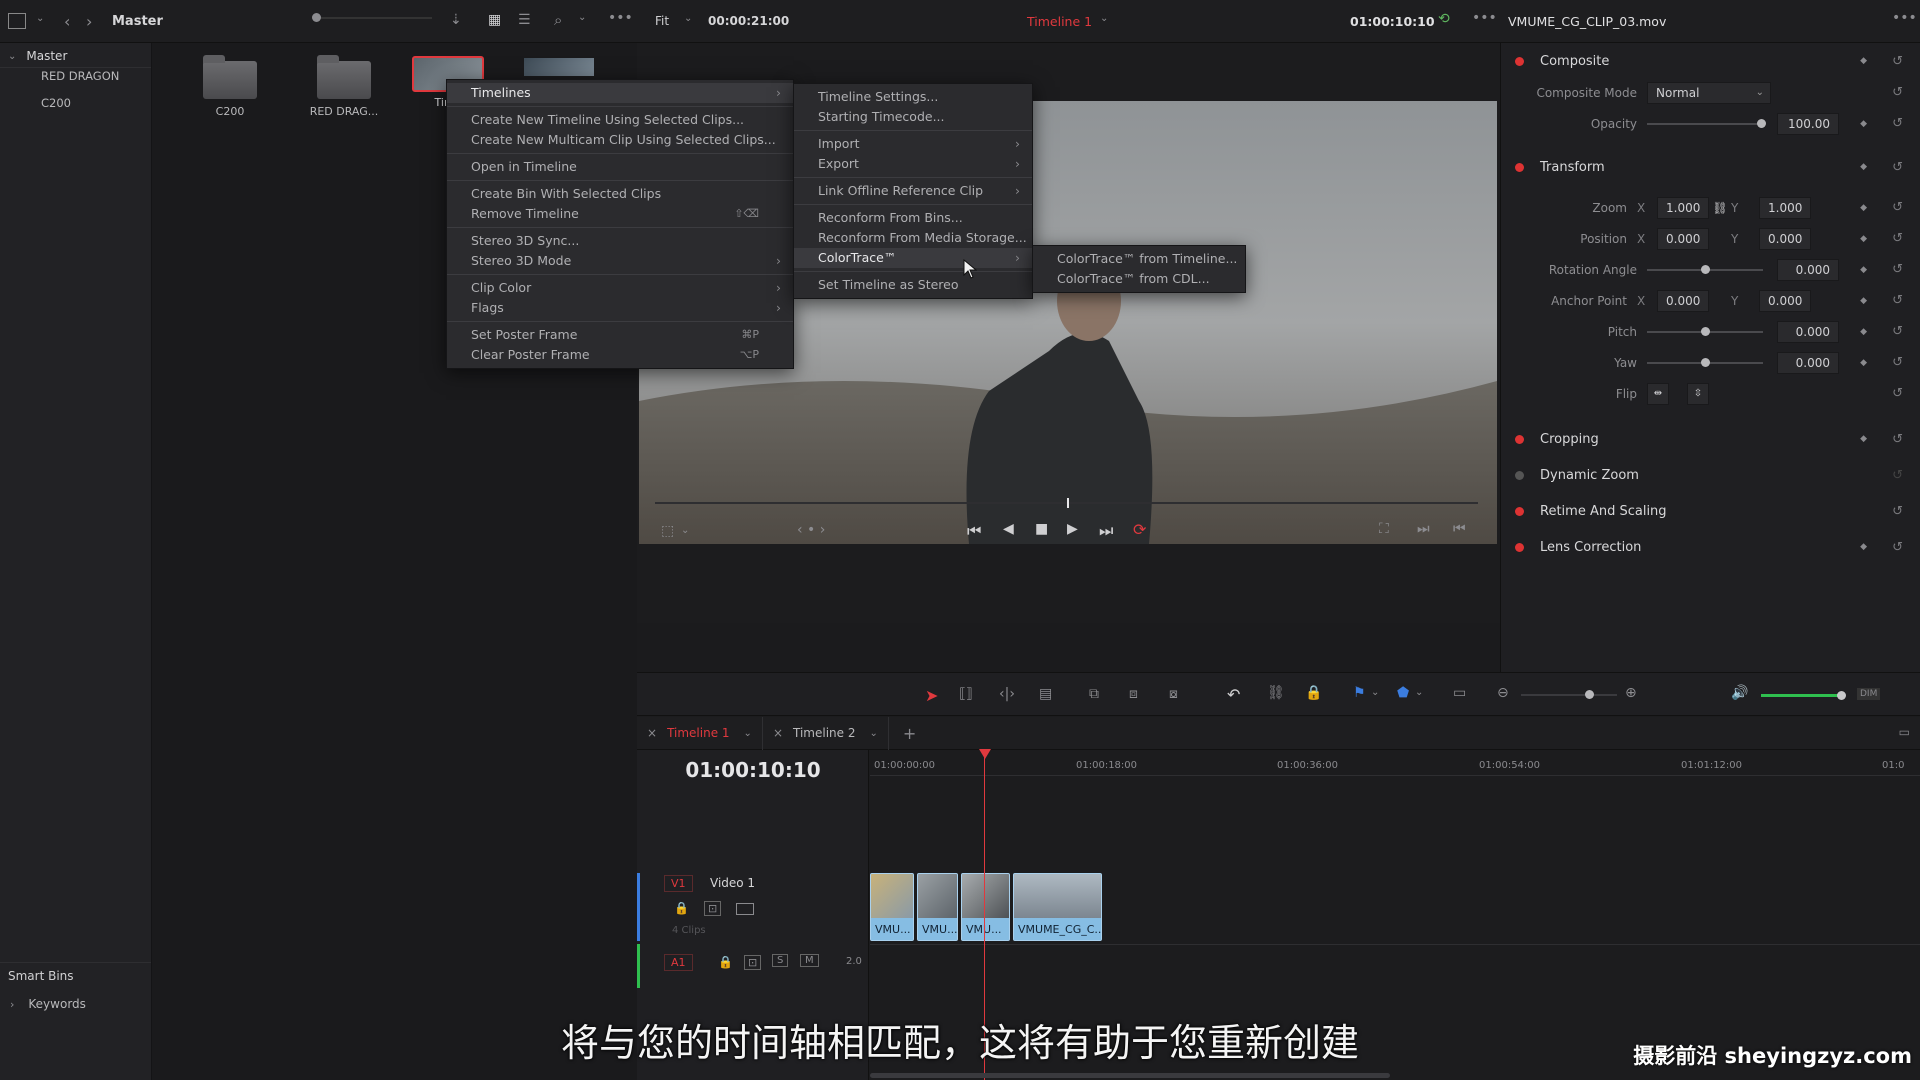 This screenshot has width=1920, height=1080. What do you see at coordinates (1045, 694) in the screenshot?
I see `blade-tool-icon: ▤` at bounding box center [1045, 694].